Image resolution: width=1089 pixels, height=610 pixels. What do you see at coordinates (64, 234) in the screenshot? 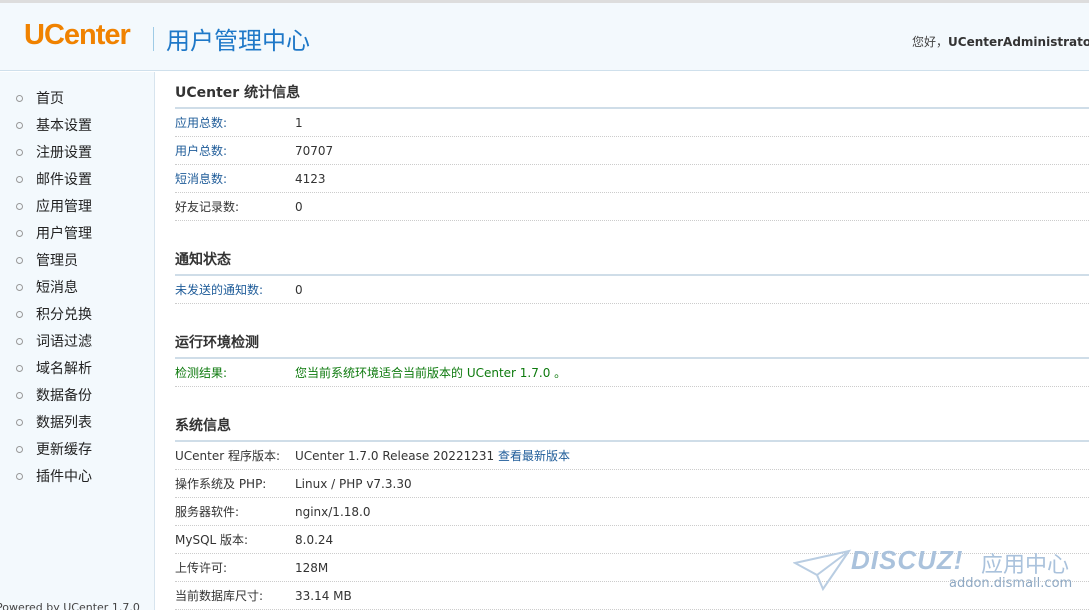
I see `sidebar-item-label: 用户管理` at bounding box center [64, 234].